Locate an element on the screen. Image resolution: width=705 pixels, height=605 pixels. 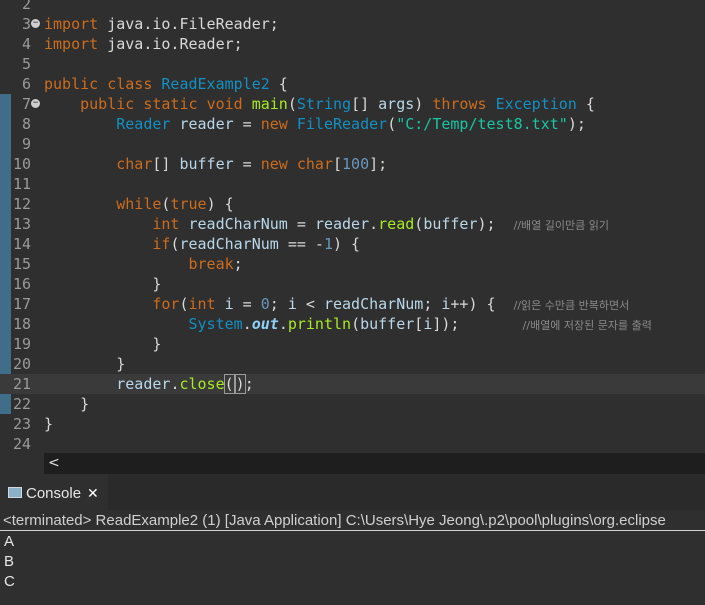
close-icon: ✕ is located at coordinates (93, 494).